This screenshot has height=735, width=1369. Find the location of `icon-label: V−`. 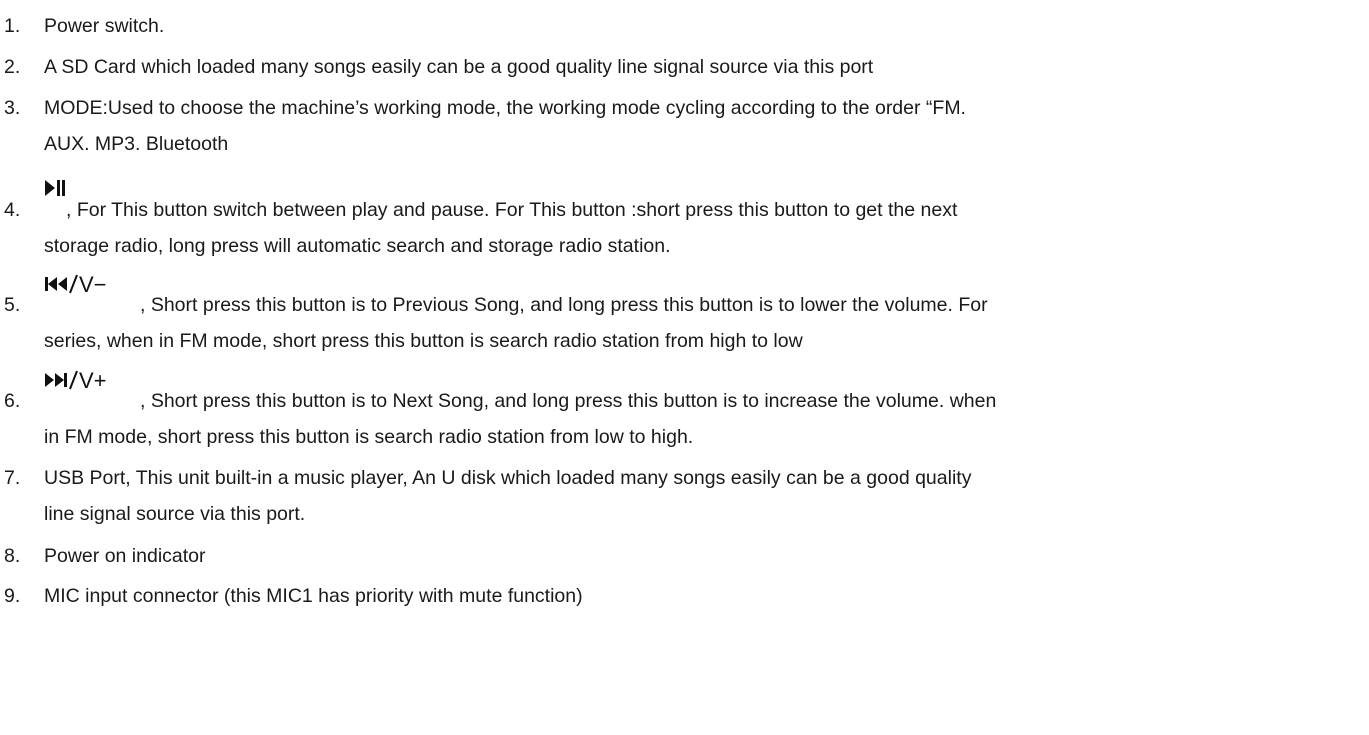

icon-label: V− is located at coordinates (93, 284).